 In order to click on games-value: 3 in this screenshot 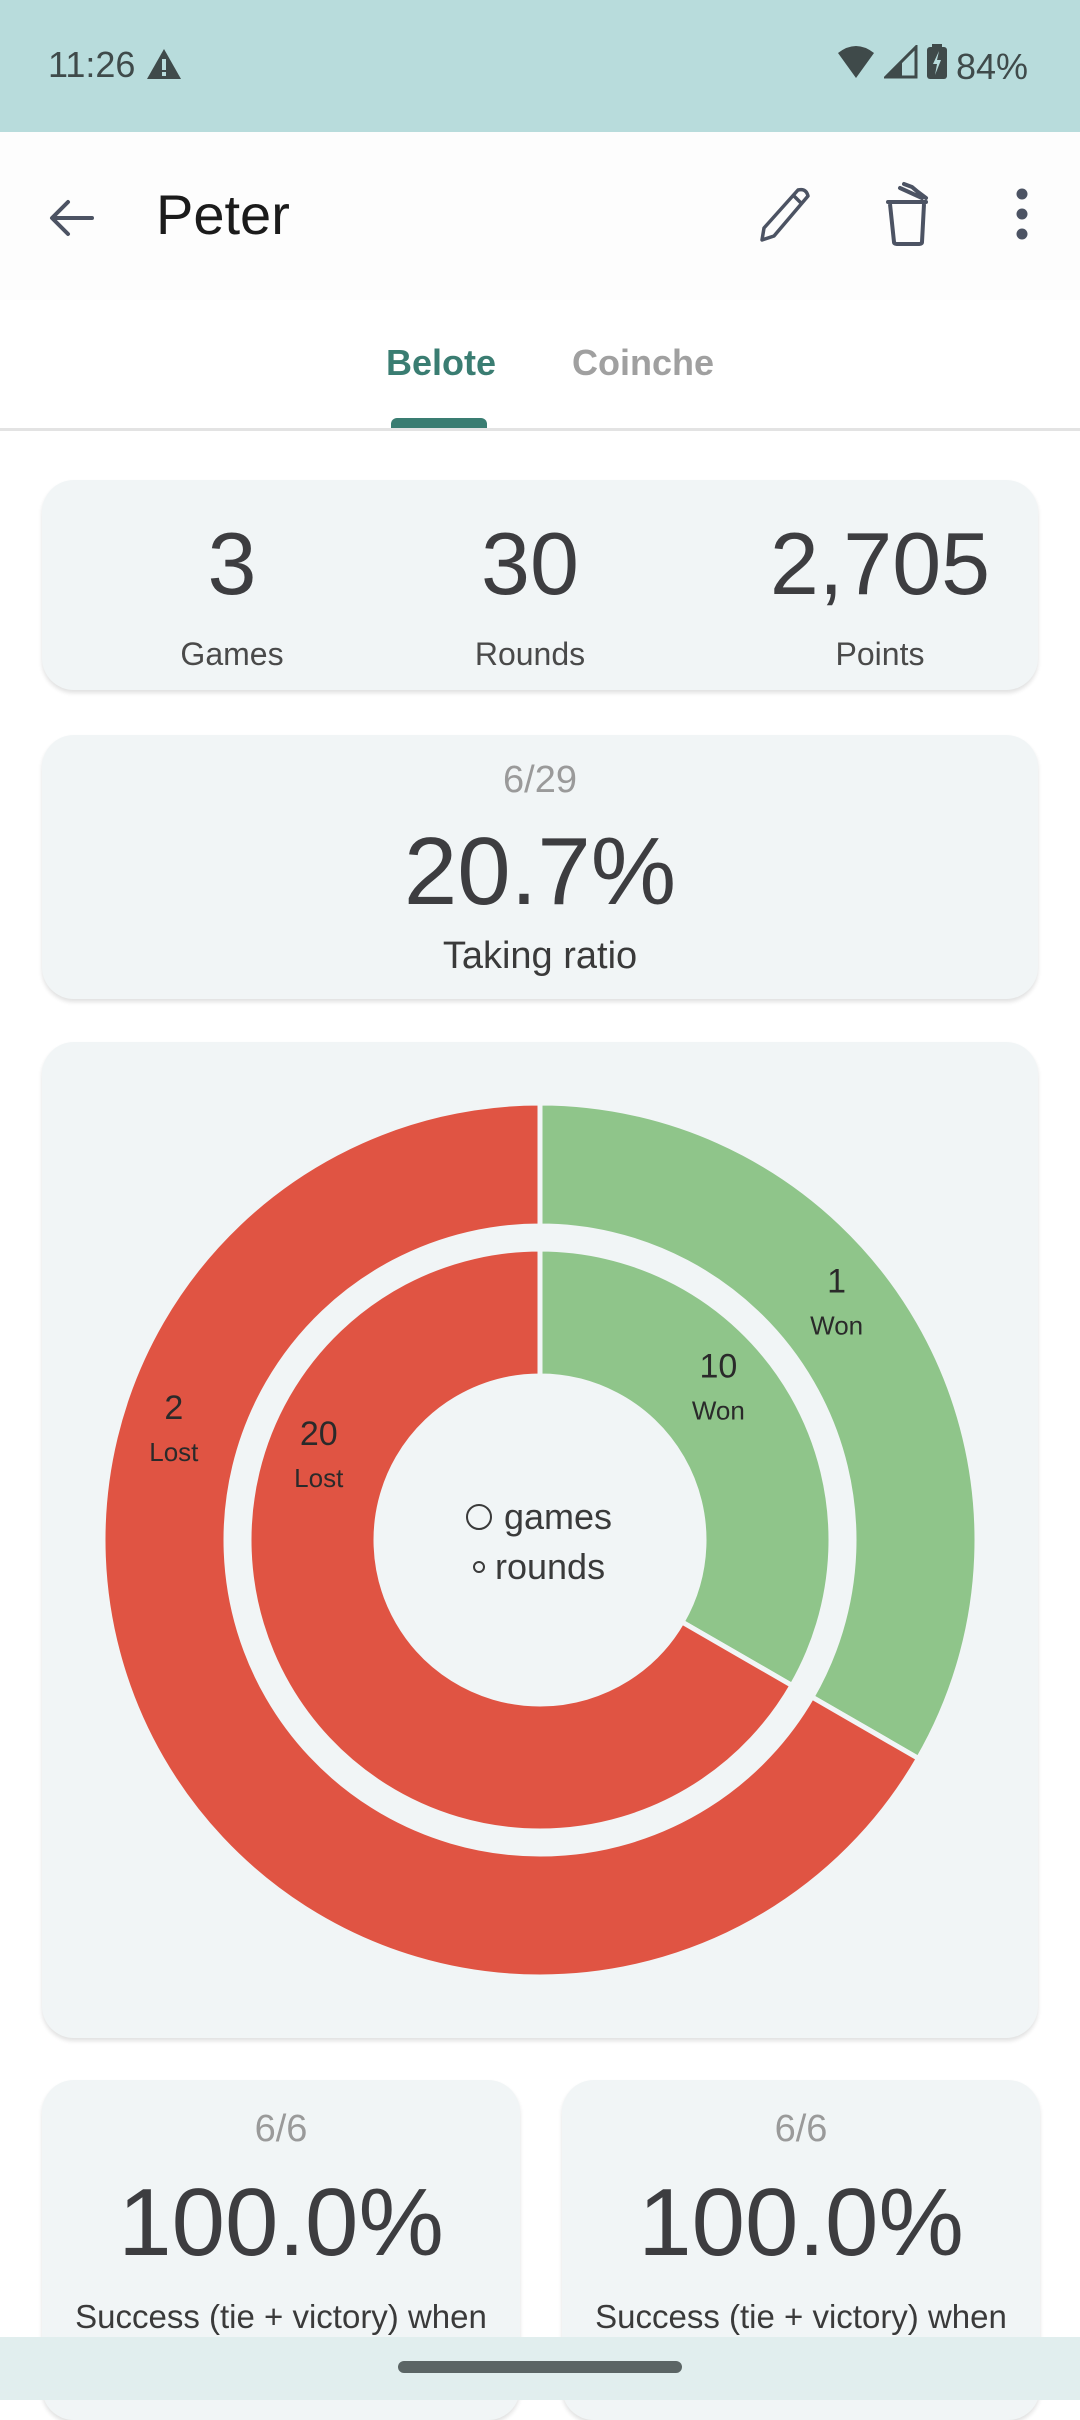, I will do `click(232, 563)`.